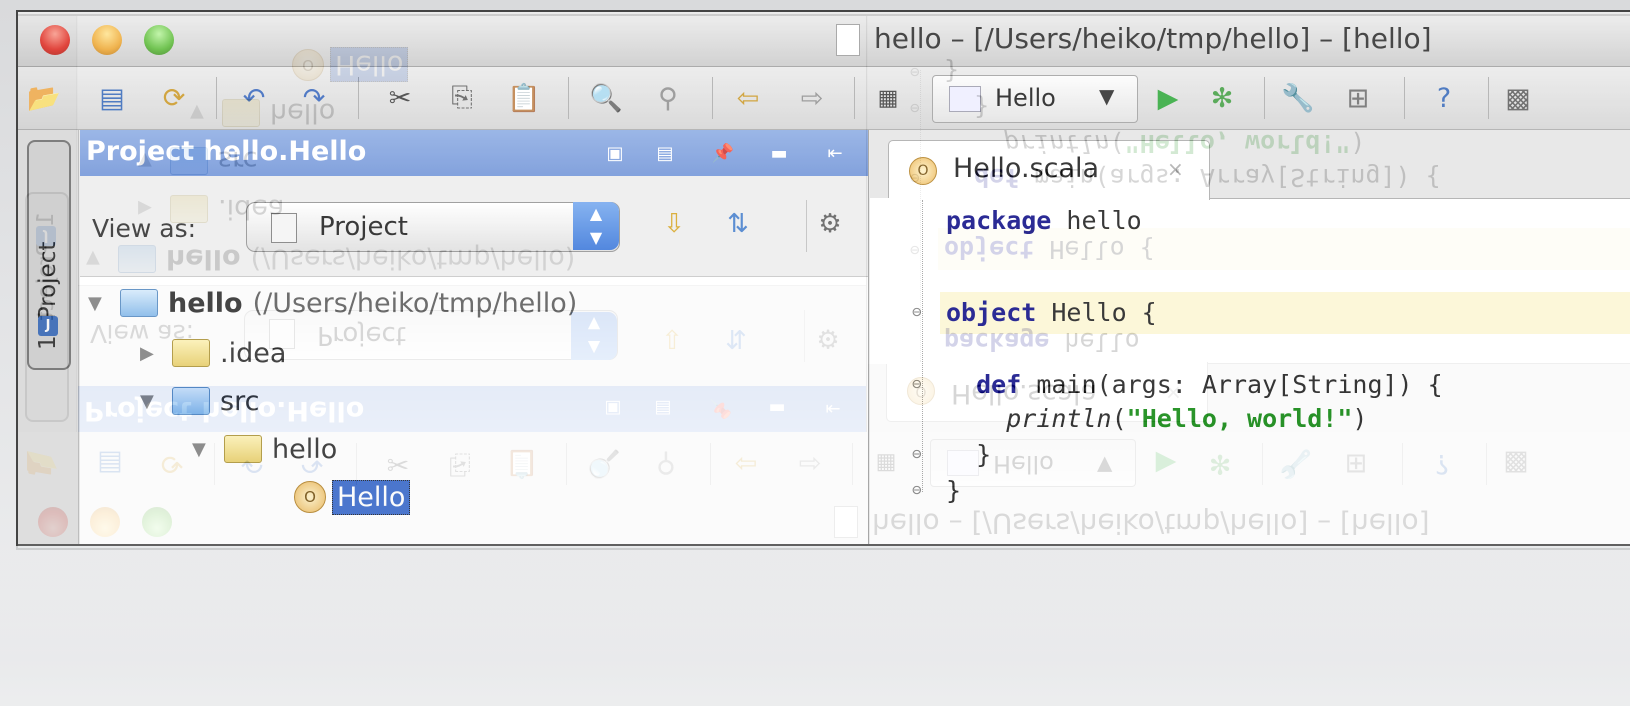 The width and height of the screenshot is (1630, 706). I want to click on sdk-icon: ▩, so click(1518, 98).